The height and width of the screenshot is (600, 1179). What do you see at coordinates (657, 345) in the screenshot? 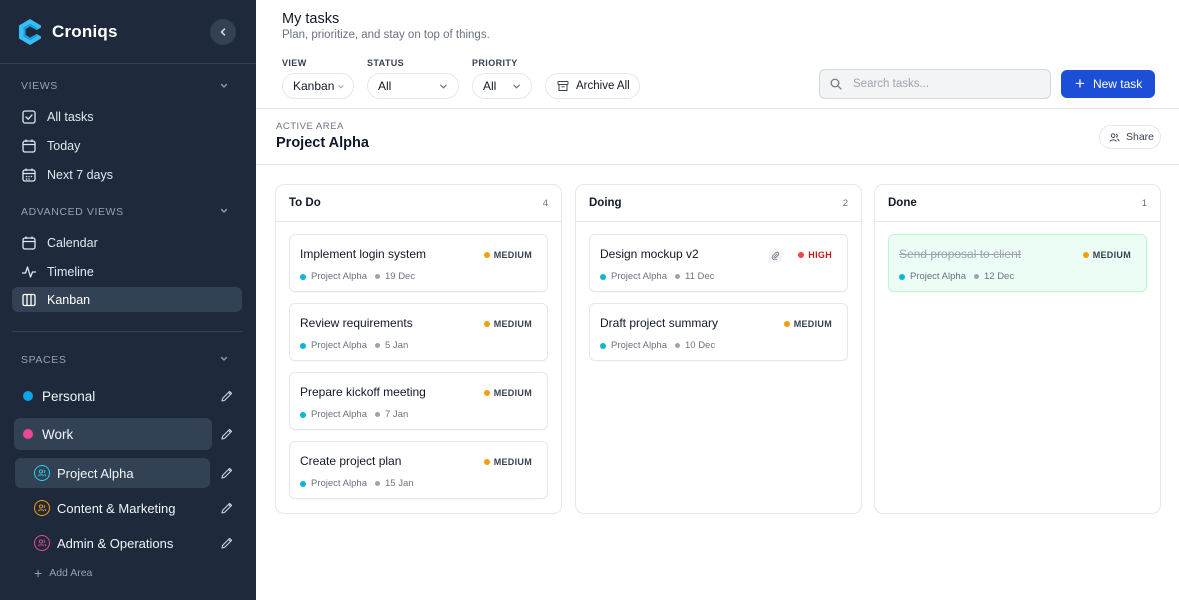
I see `task-meta: Project Alpha 10 Dec` at bounding box center [657, 345].